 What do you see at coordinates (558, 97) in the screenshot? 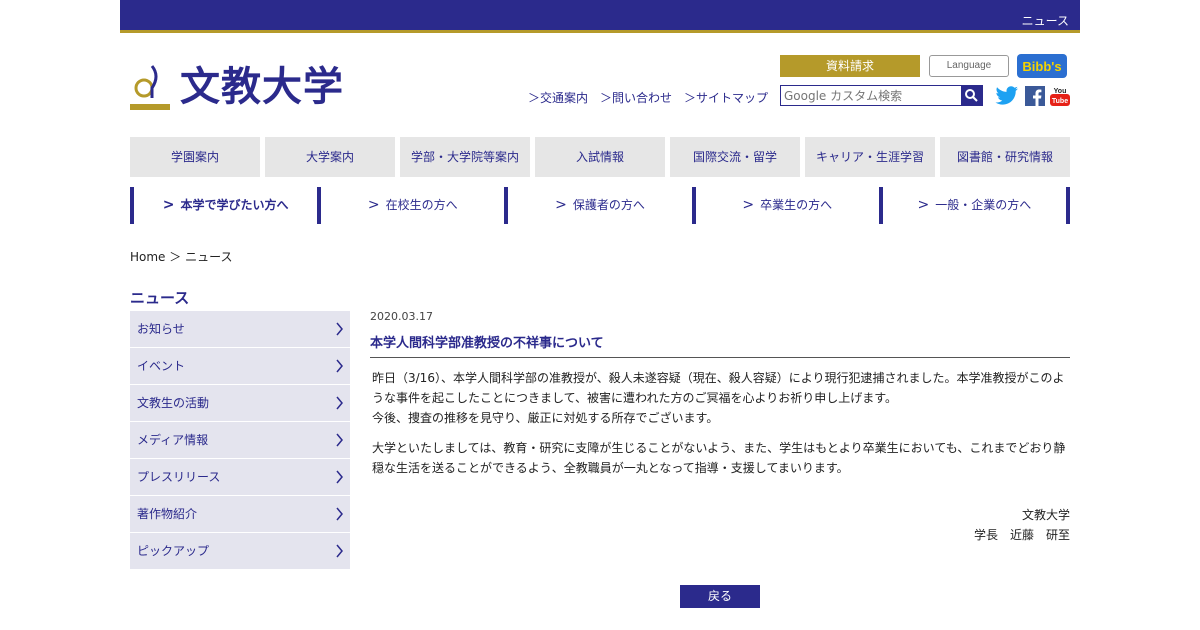
I see `access-link: ＞交通案内` at bounding box center [558, 97].